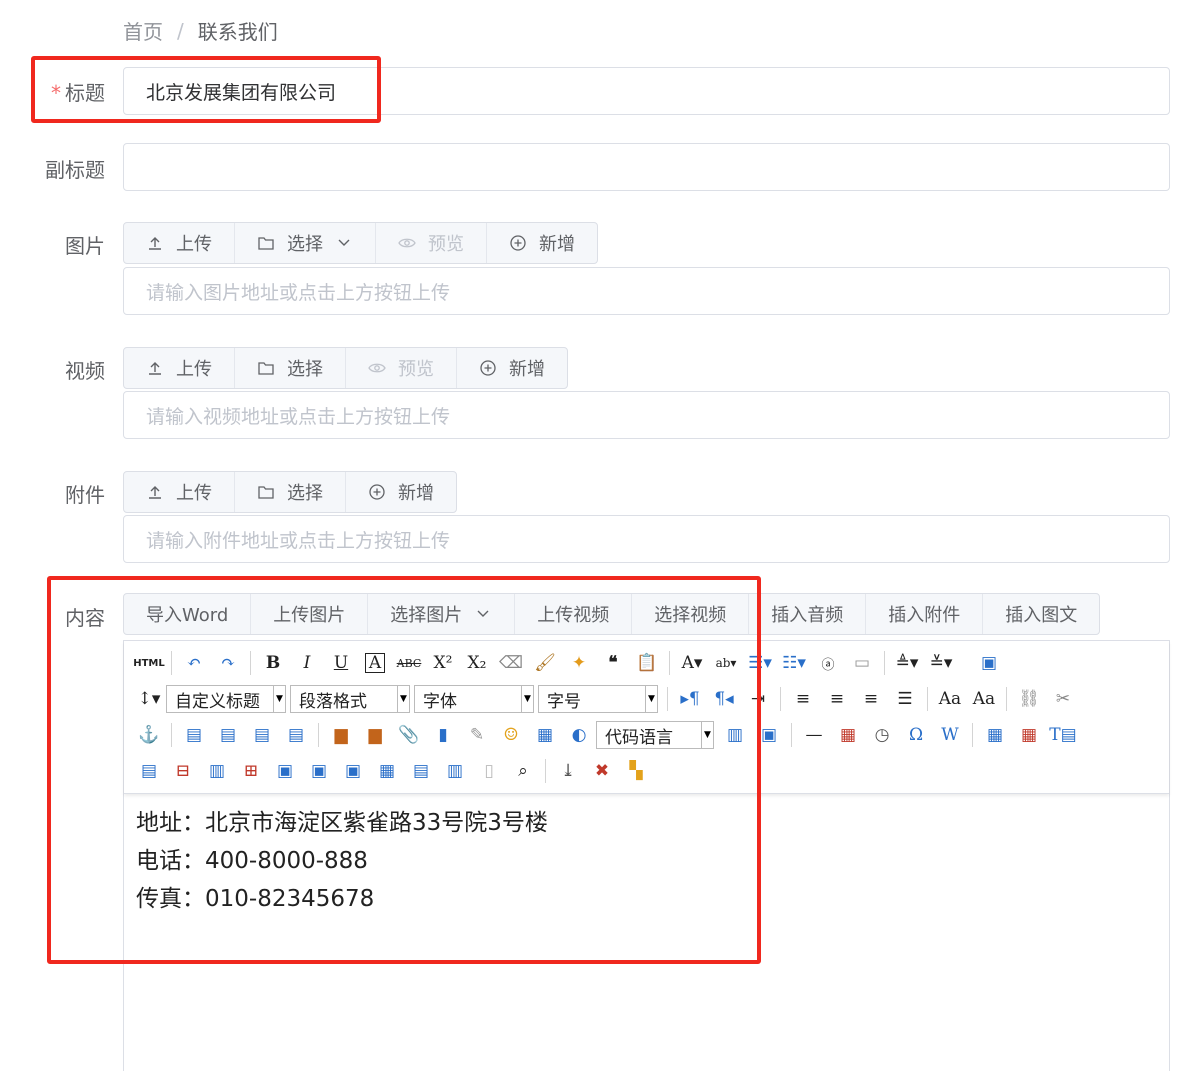  Describe the element at coordinates (916, 735) in the screenshot. I see `special-char-icon: Ω` at that location.